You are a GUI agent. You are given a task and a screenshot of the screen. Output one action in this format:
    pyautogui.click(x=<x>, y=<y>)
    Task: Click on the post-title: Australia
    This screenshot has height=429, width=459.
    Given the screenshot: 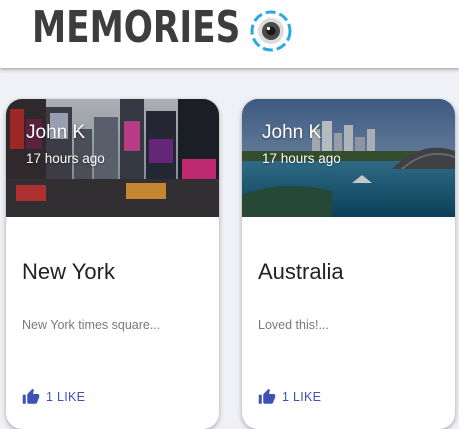 What is the action you would take?
    pyautogui.click(x=301, y=271)
    